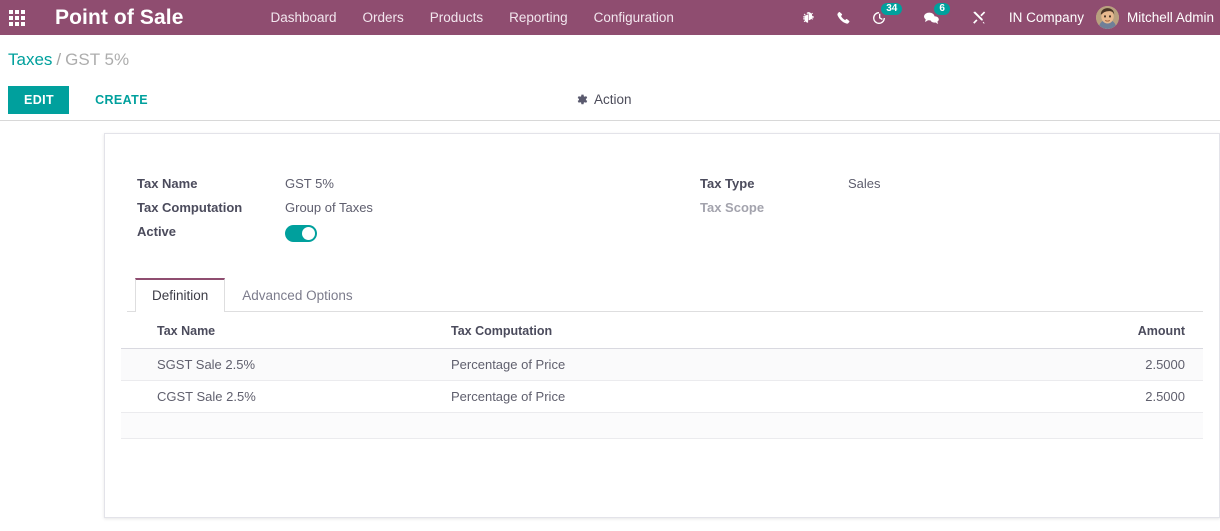  I want to click on cell-tax-name: SGST Sale 2.5%, so click(286, 364).